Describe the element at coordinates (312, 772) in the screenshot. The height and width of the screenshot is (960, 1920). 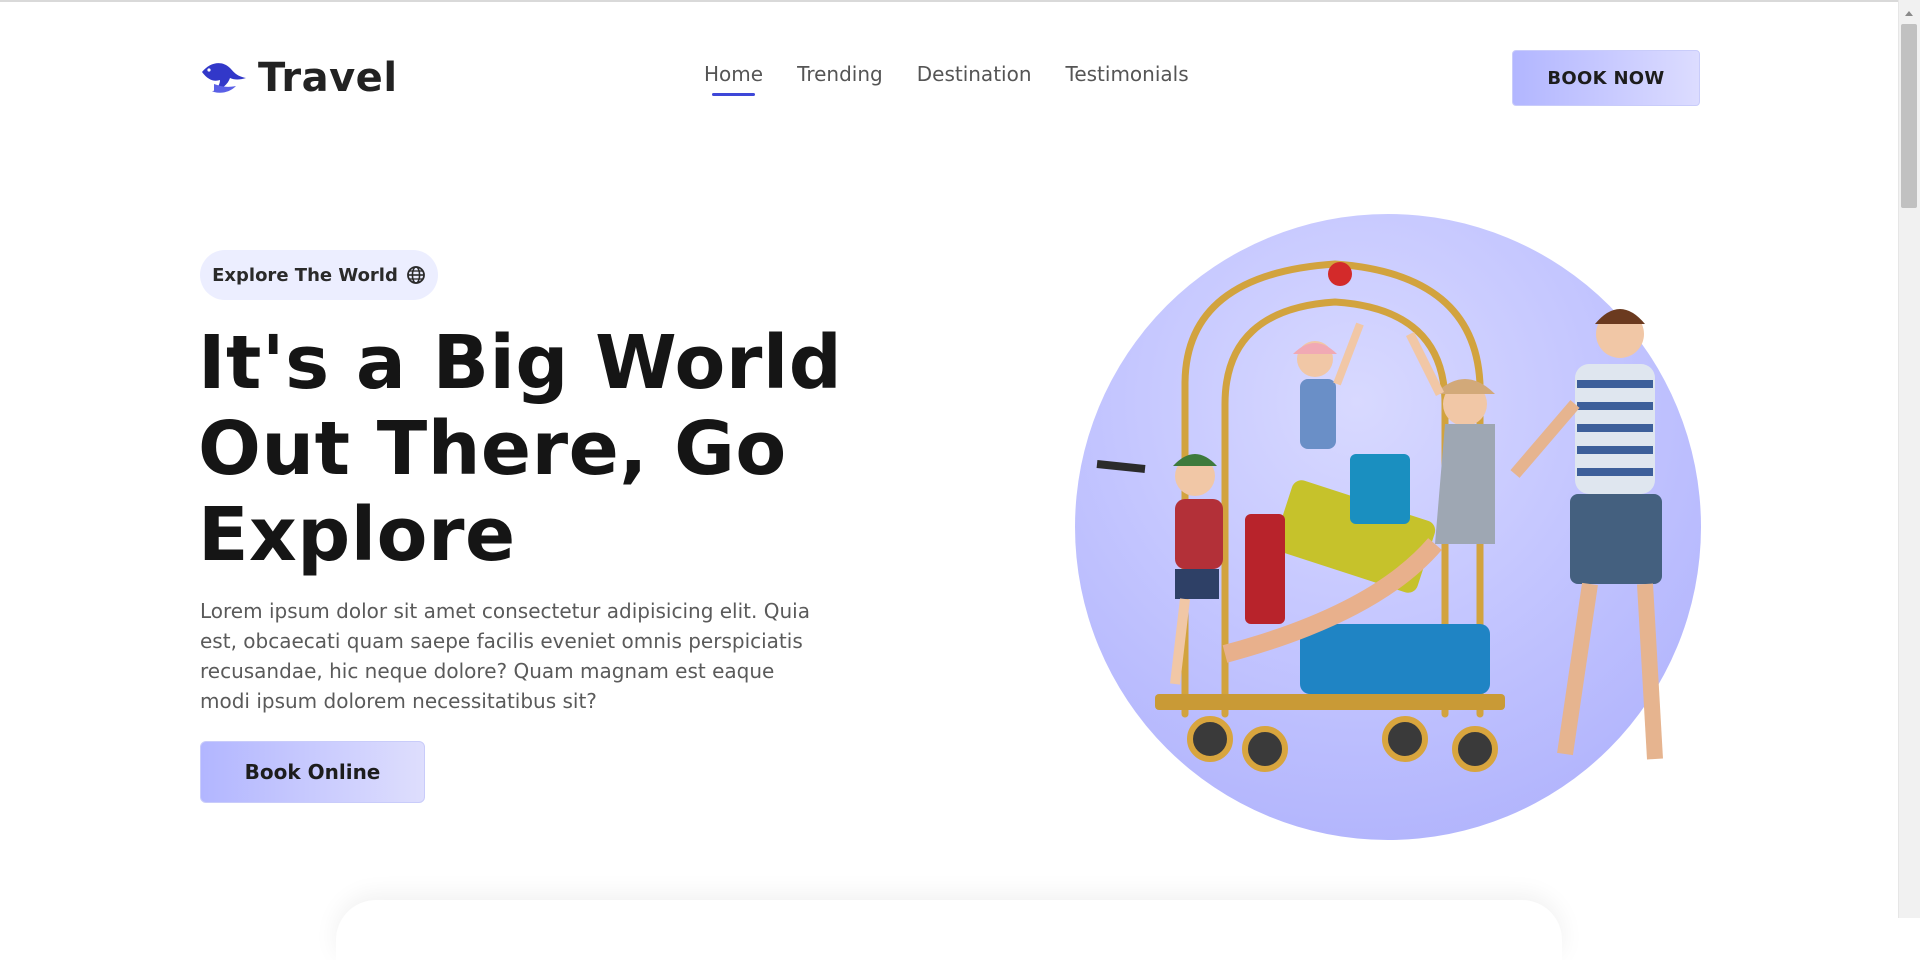
I see `book-online-button: Book Online` at that location.